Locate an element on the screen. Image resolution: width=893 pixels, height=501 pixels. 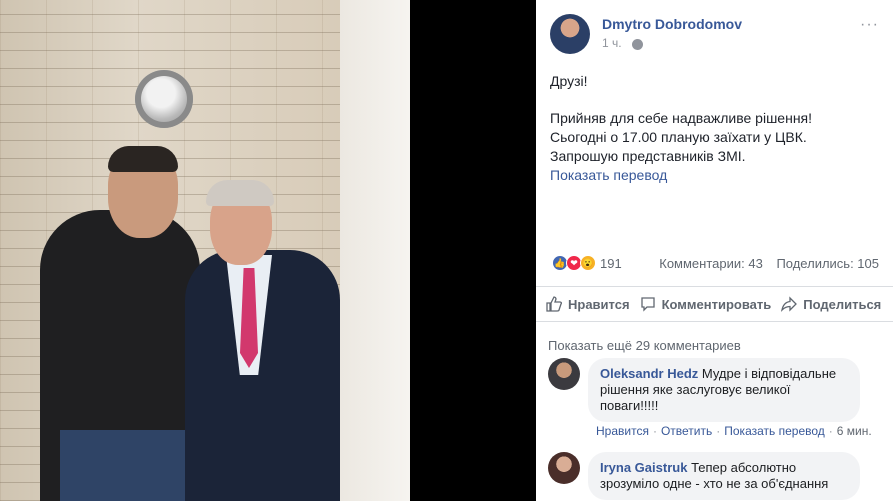
post-counts: Комментарии: 43 Поделились: 105 is located at coordinates (764, 263).